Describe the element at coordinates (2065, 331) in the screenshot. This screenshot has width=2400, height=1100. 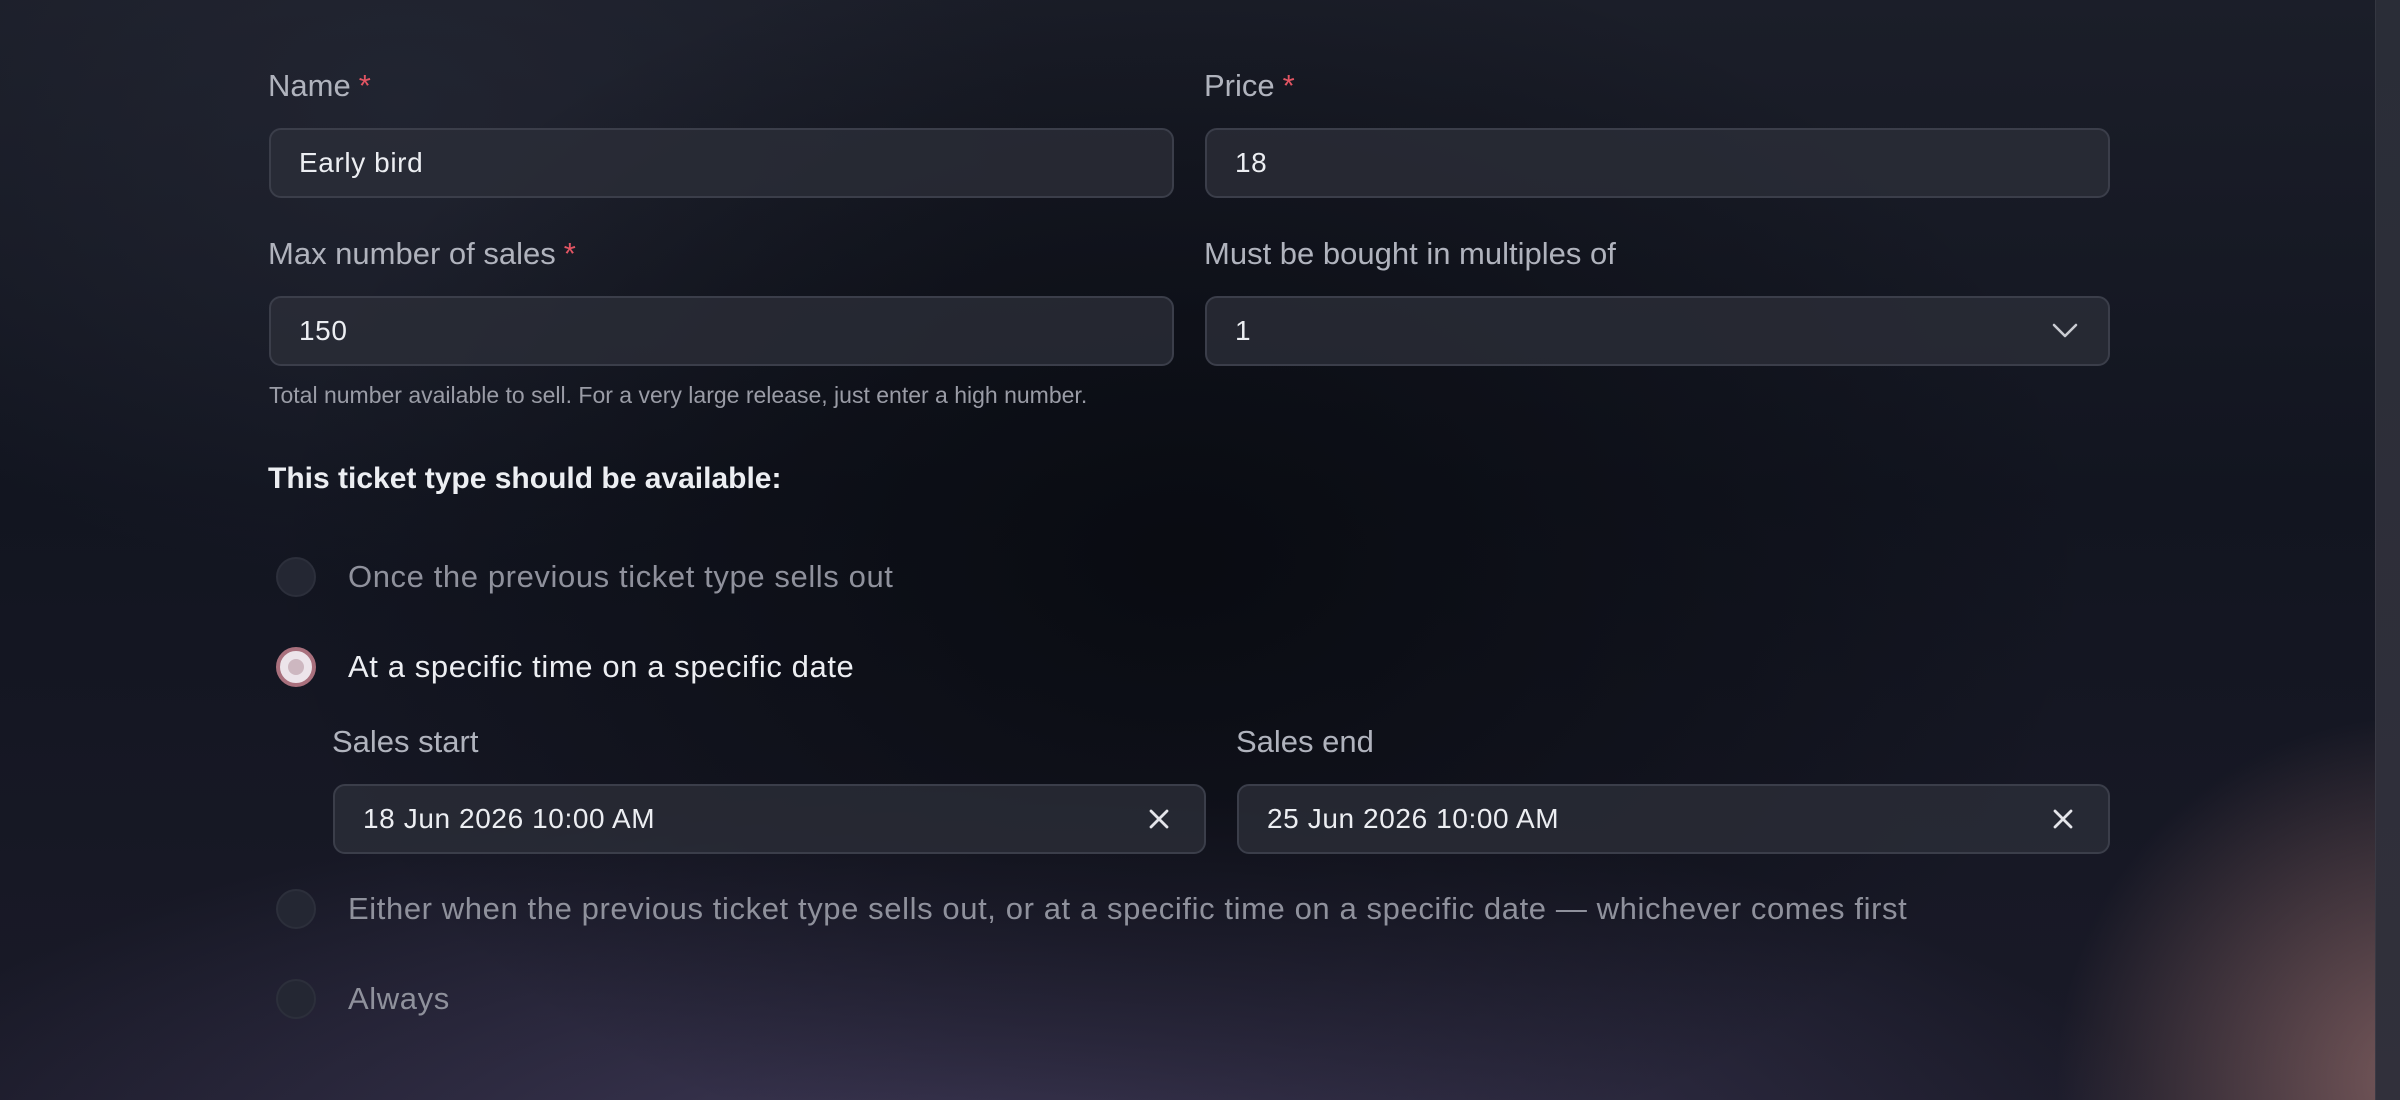
I see `chevron-down-icon` at that location.